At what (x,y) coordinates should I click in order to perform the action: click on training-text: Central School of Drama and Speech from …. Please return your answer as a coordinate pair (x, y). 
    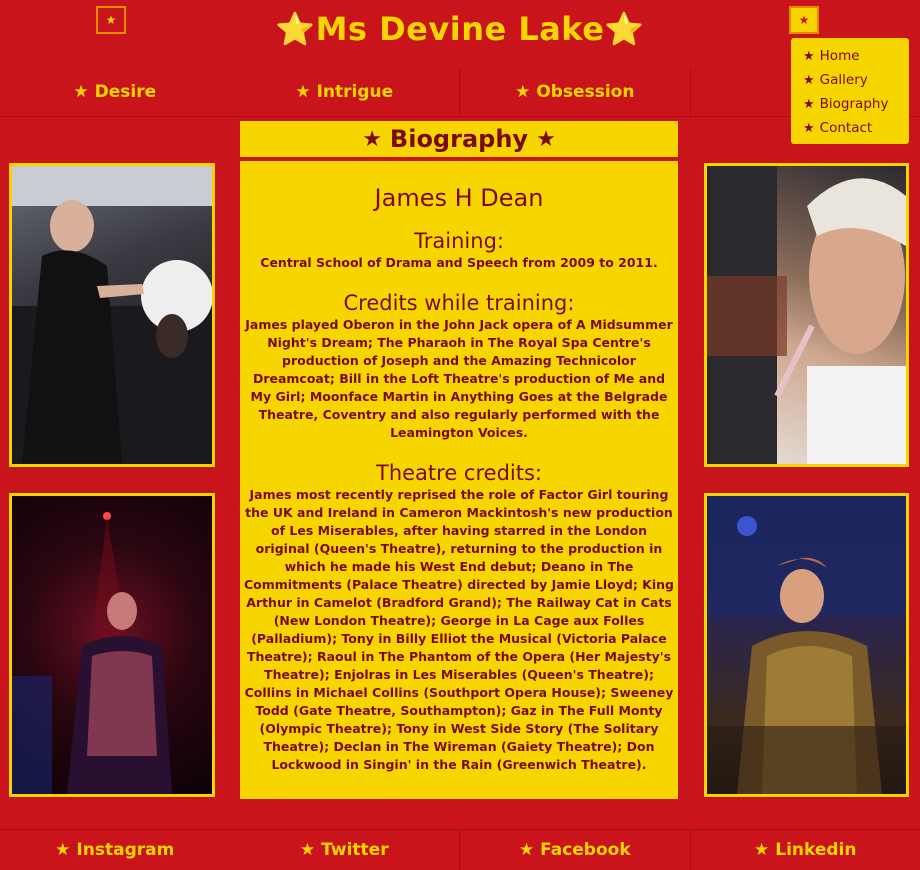
    Looking at the image, I should click on (459, 263).